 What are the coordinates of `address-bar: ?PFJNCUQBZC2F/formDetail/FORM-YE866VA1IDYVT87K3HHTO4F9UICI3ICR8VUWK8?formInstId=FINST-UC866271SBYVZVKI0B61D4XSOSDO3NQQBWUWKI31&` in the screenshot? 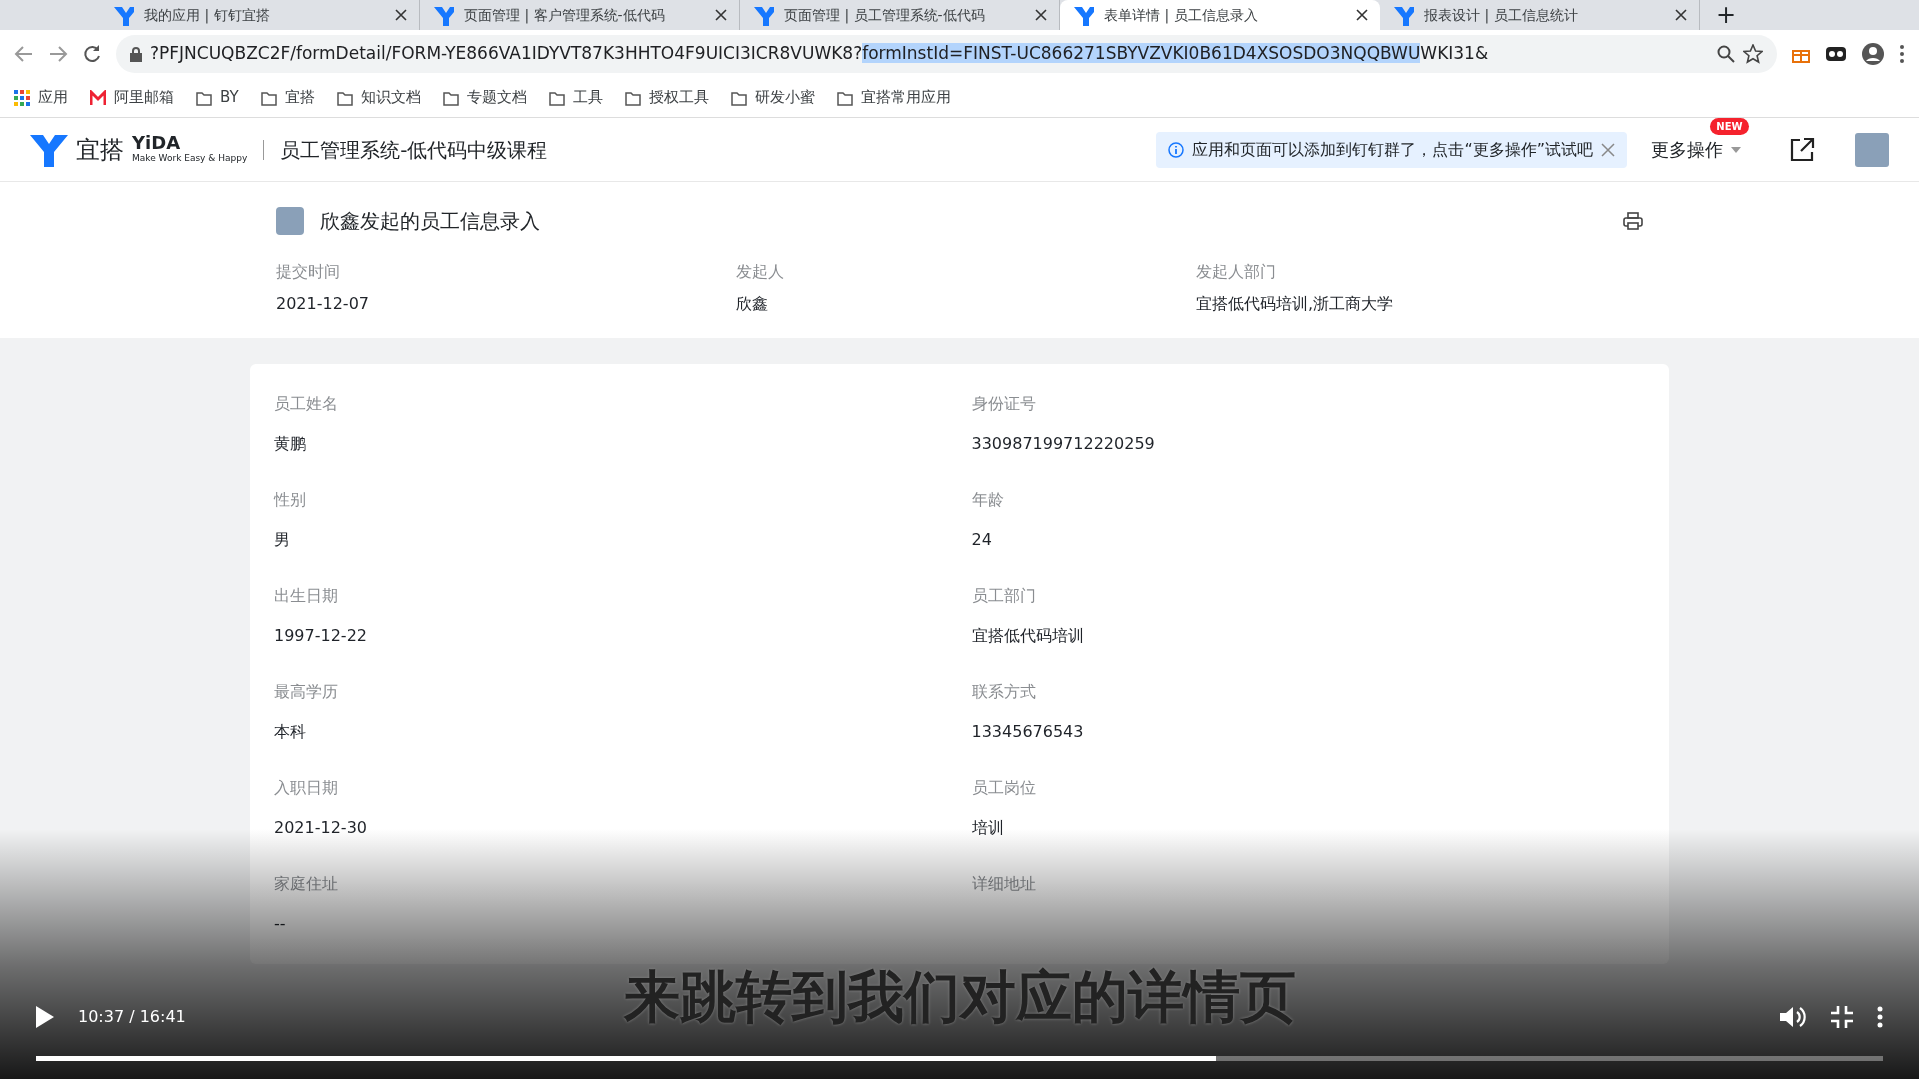 It's located at (946, 54).